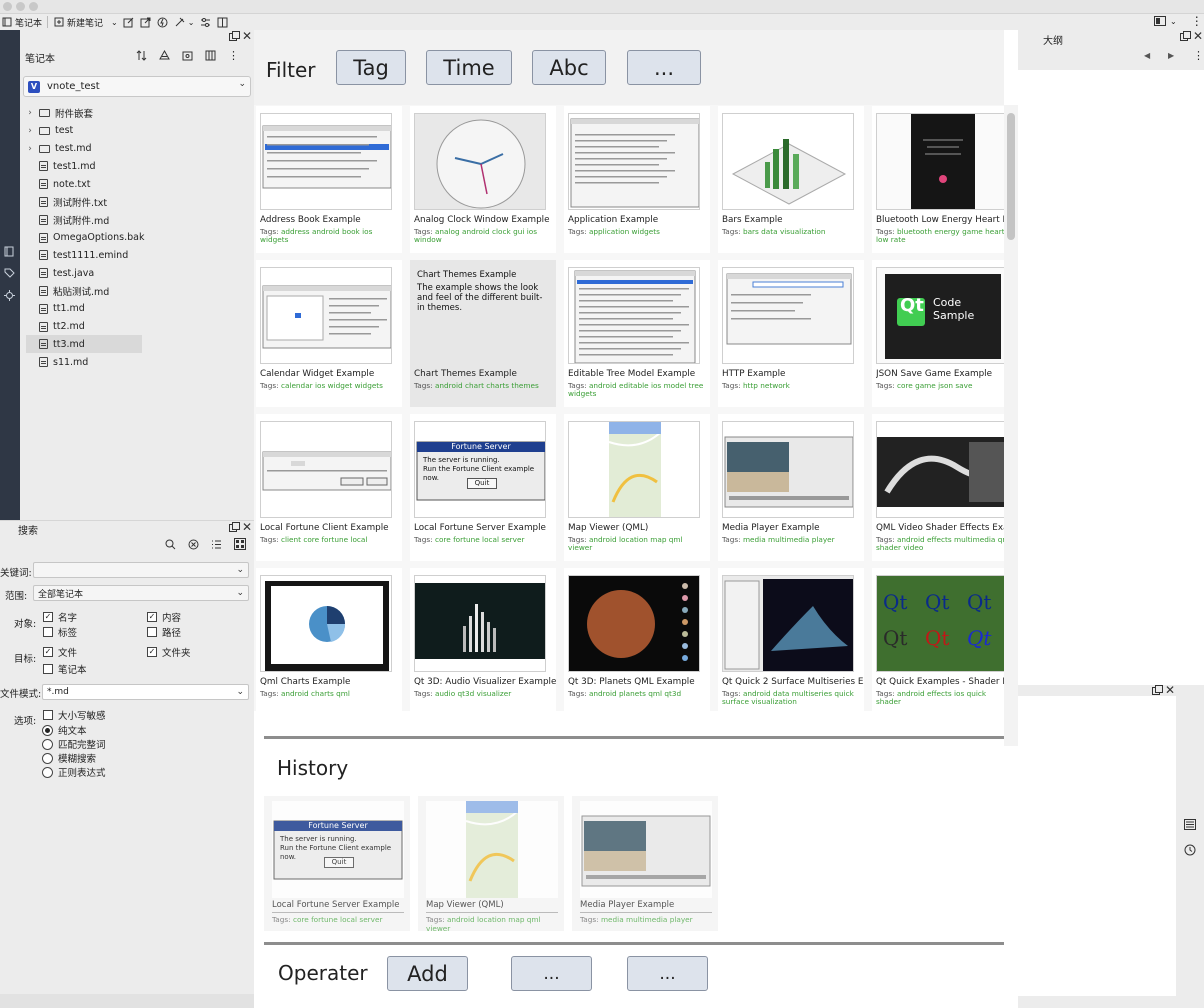 The image size is (1204, 1008). What do you see at coordinates (297, 385) in the screenshot?
I see `tag-link: calendar` at bounding box center [297, 385].